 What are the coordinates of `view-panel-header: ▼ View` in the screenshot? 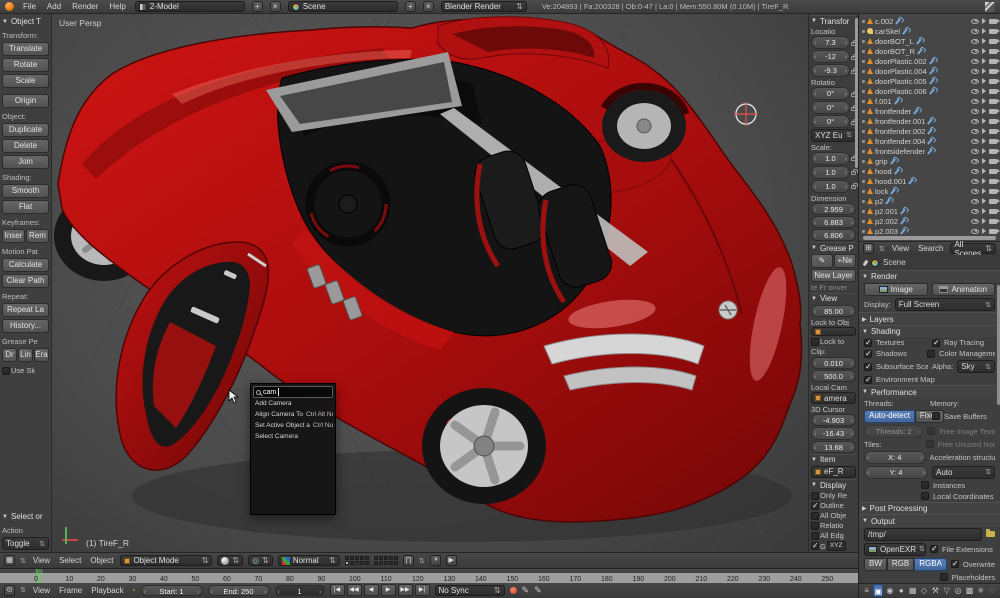 It's located at (833, 298).